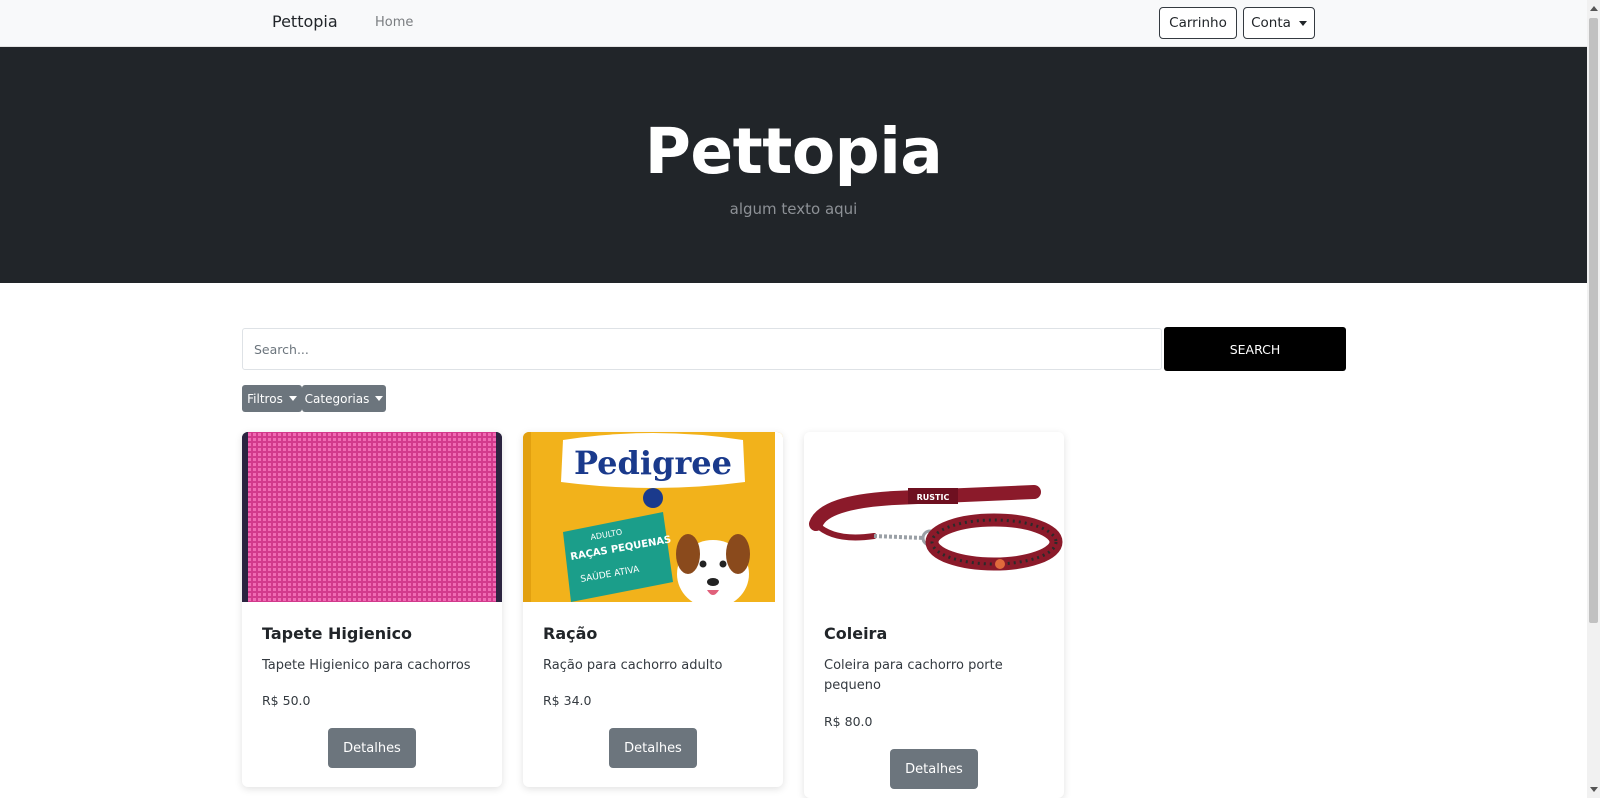 The width and height of the screenshot is (1600, 798). What do you see at coordinates (394, 22) in the screenshot?
I see `nav-link-home: Home` at bounding box center [394, 22].